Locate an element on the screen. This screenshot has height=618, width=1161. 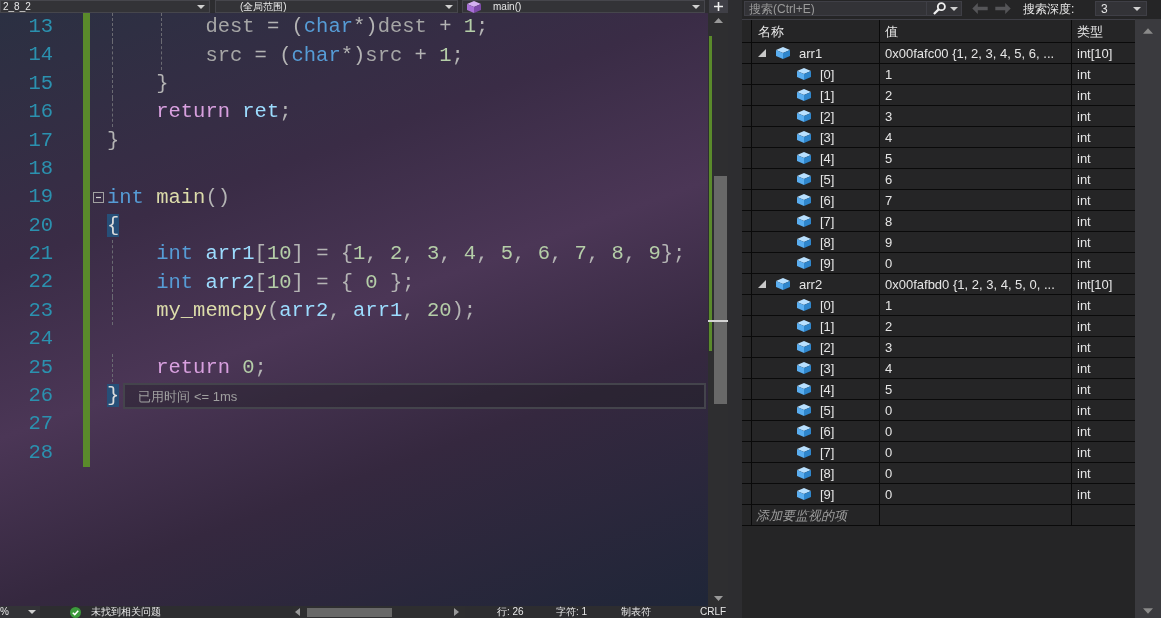
line-number: 26 is located at coordinates (40, 396).